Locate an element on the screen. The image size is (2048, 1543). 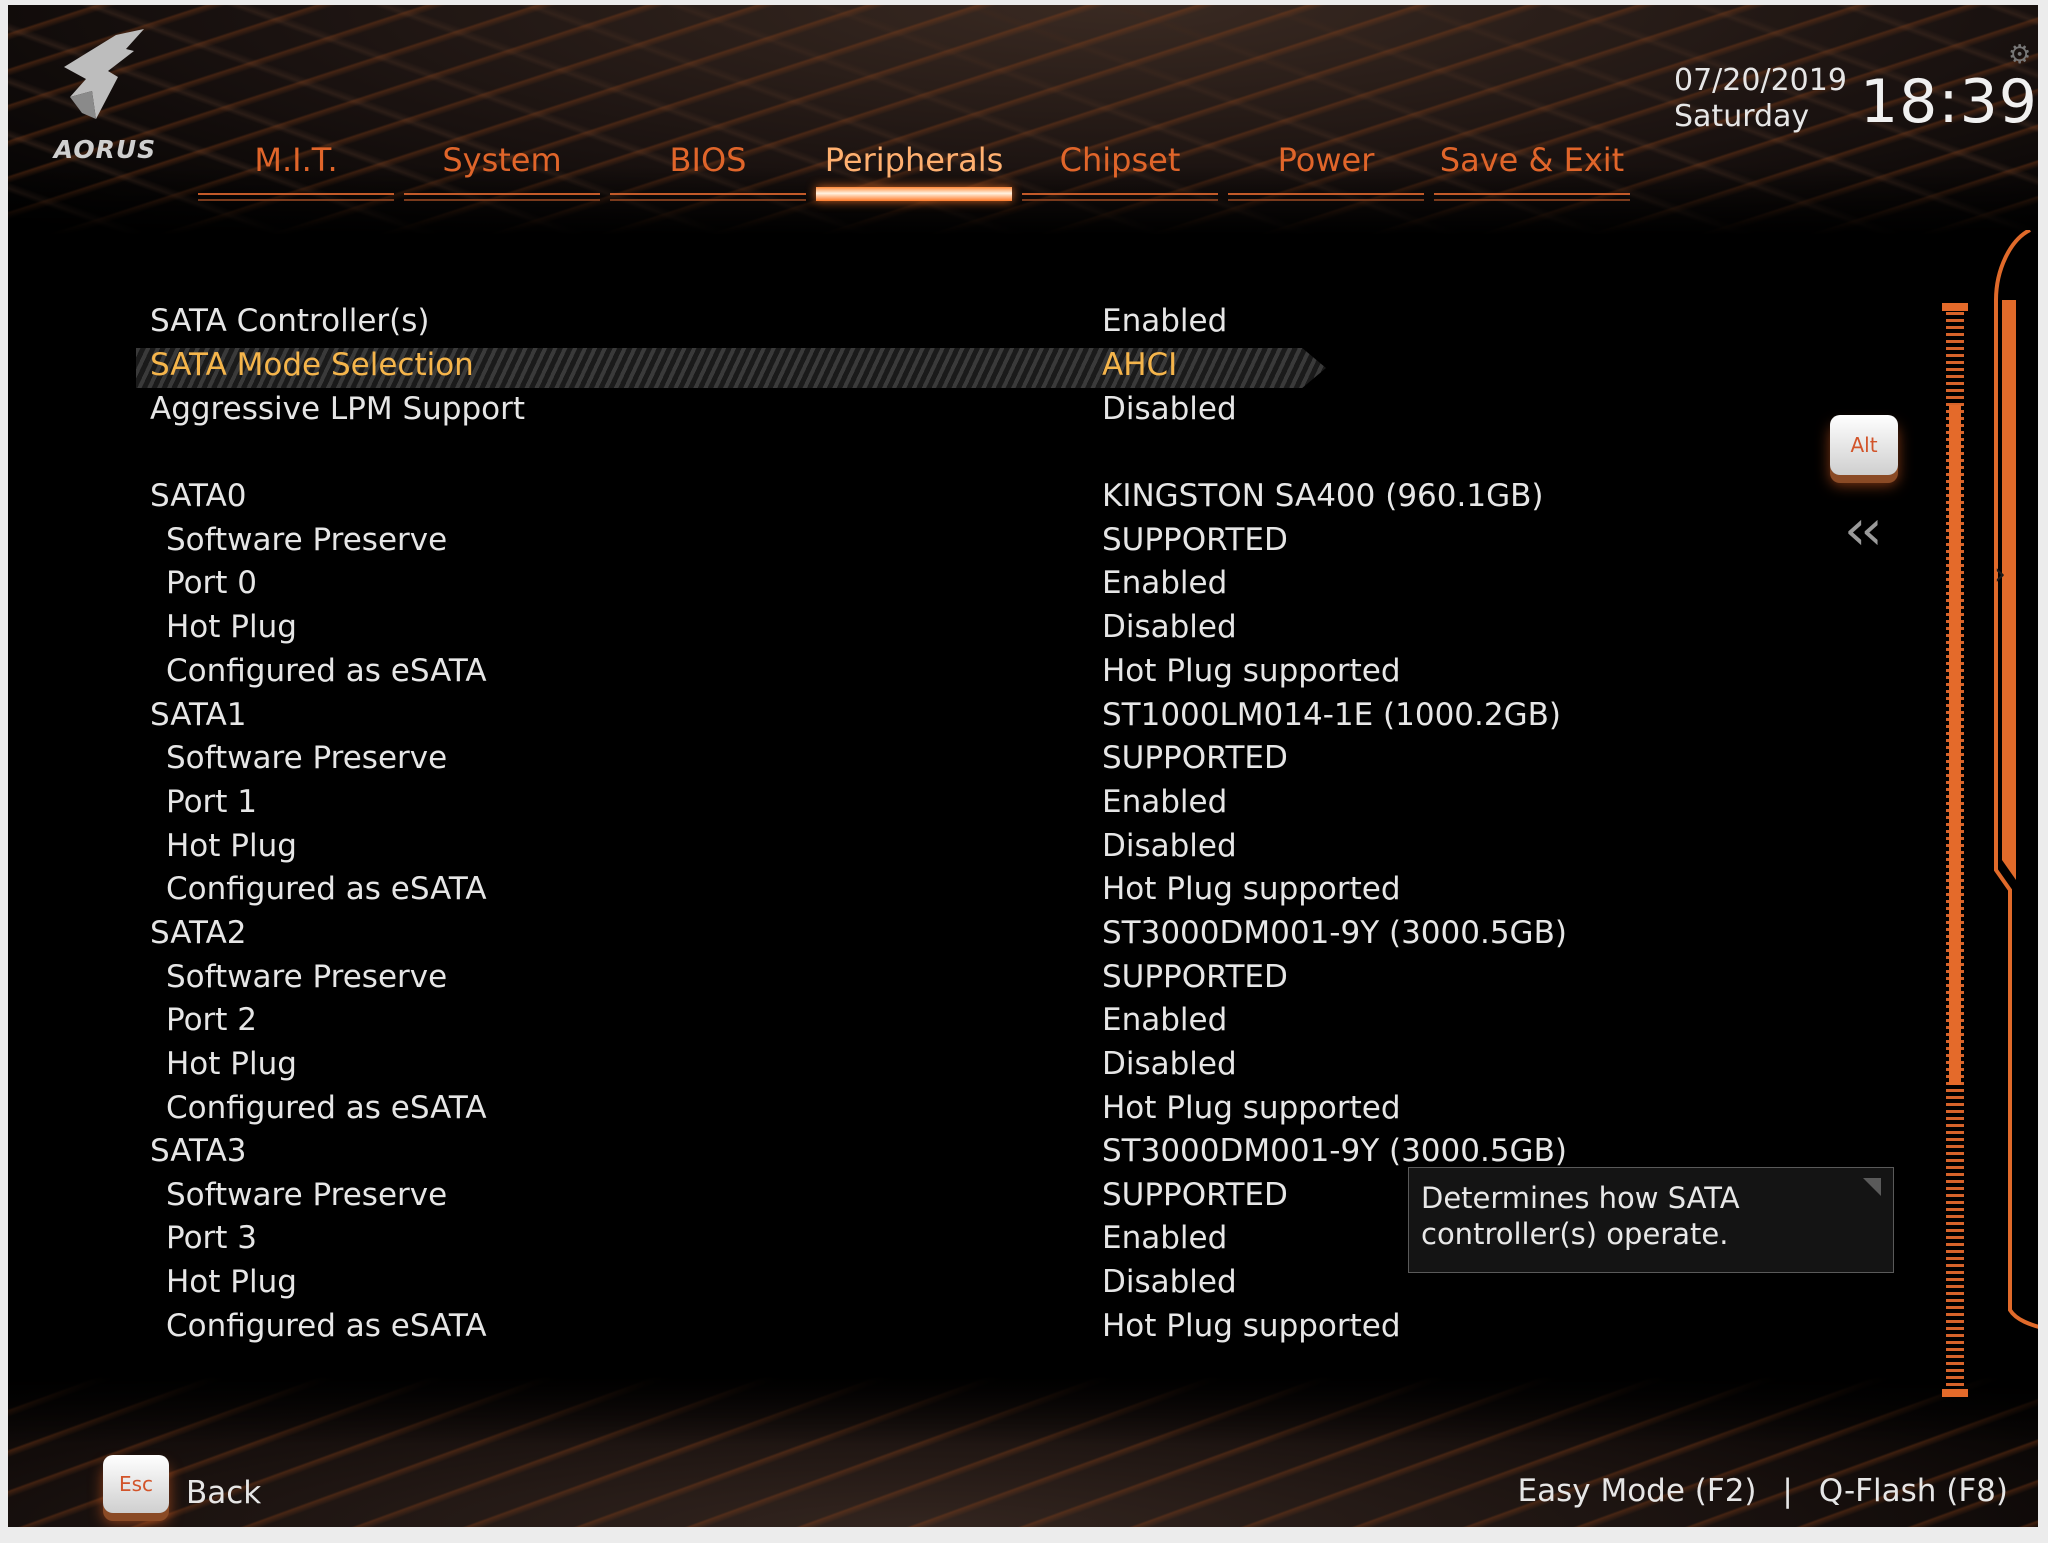
setting-row-esata-3: Configured as eSATA Hot Plug supported is located at coordinates (704, 1326).